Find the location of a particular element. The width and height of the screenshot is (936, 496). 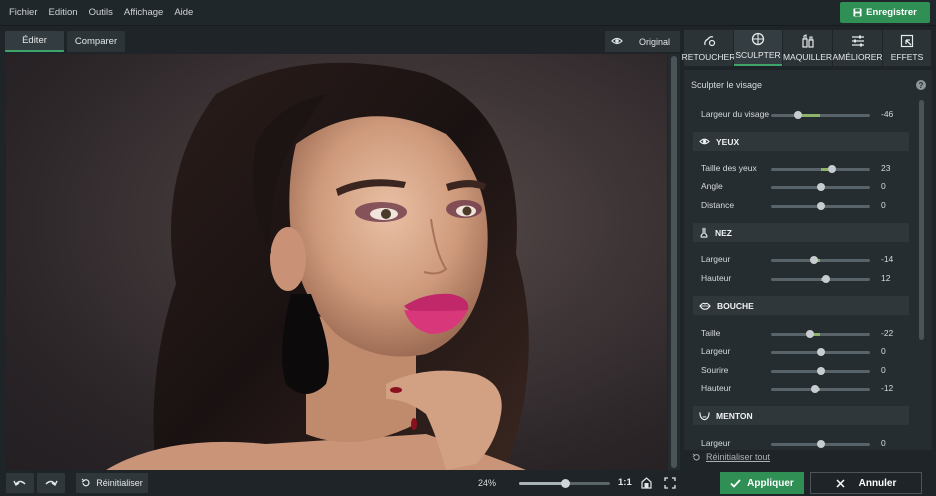

slider-label: Taille is located at coordinates (711, 333).